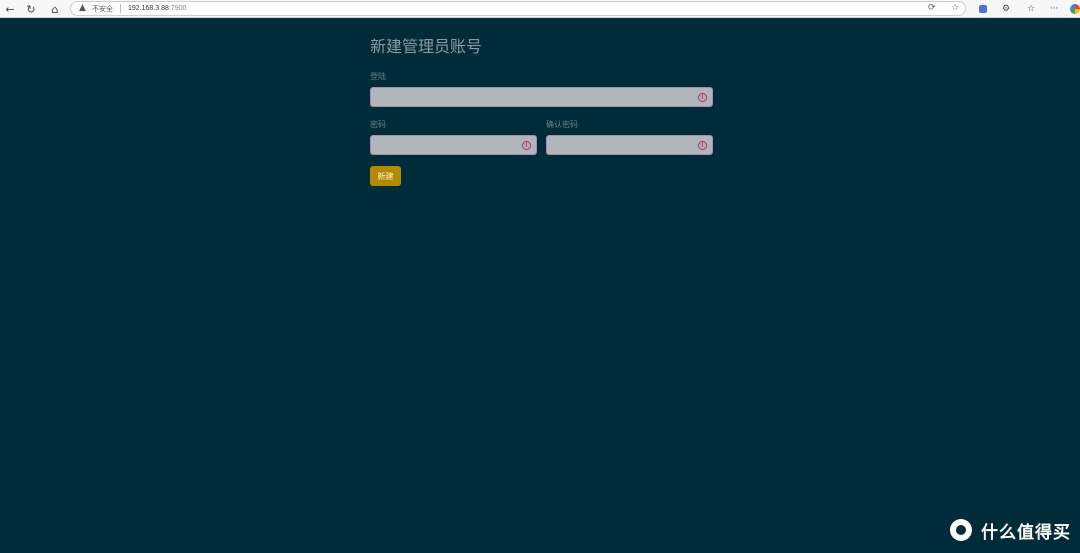 The image size is (1080, 553). Describe the element at coordinates (541, 111) in the screenshot. I see `create-admin-form: 新建管理员账号 登陆 ! 密码 ! 确认密码 ! 新建` at that location.